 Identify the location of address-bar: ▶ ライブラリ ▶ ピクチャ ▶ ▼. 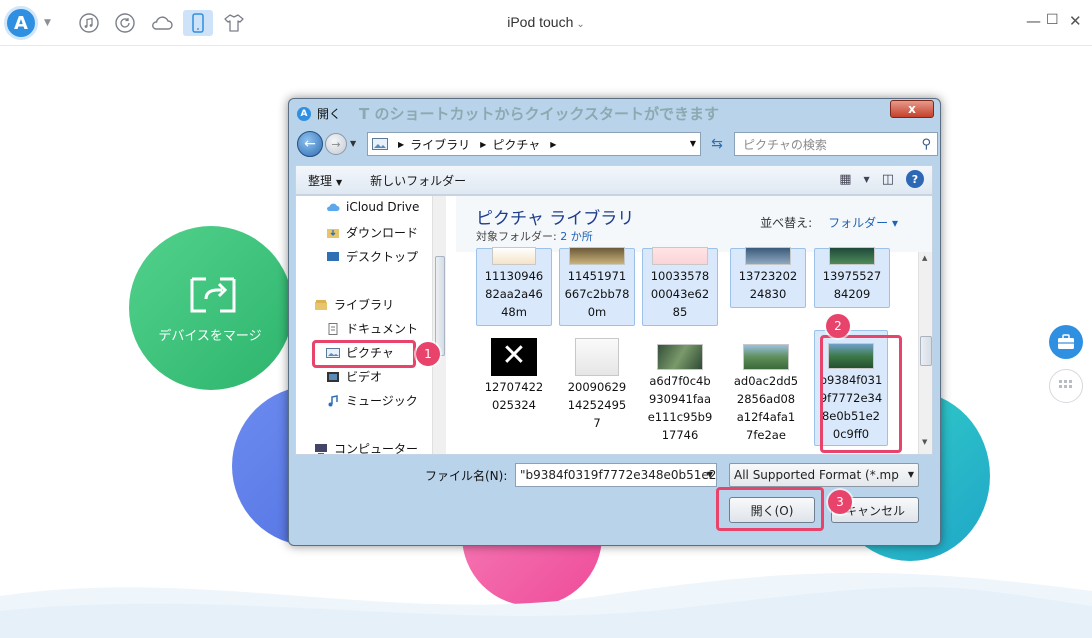
(534, 144).